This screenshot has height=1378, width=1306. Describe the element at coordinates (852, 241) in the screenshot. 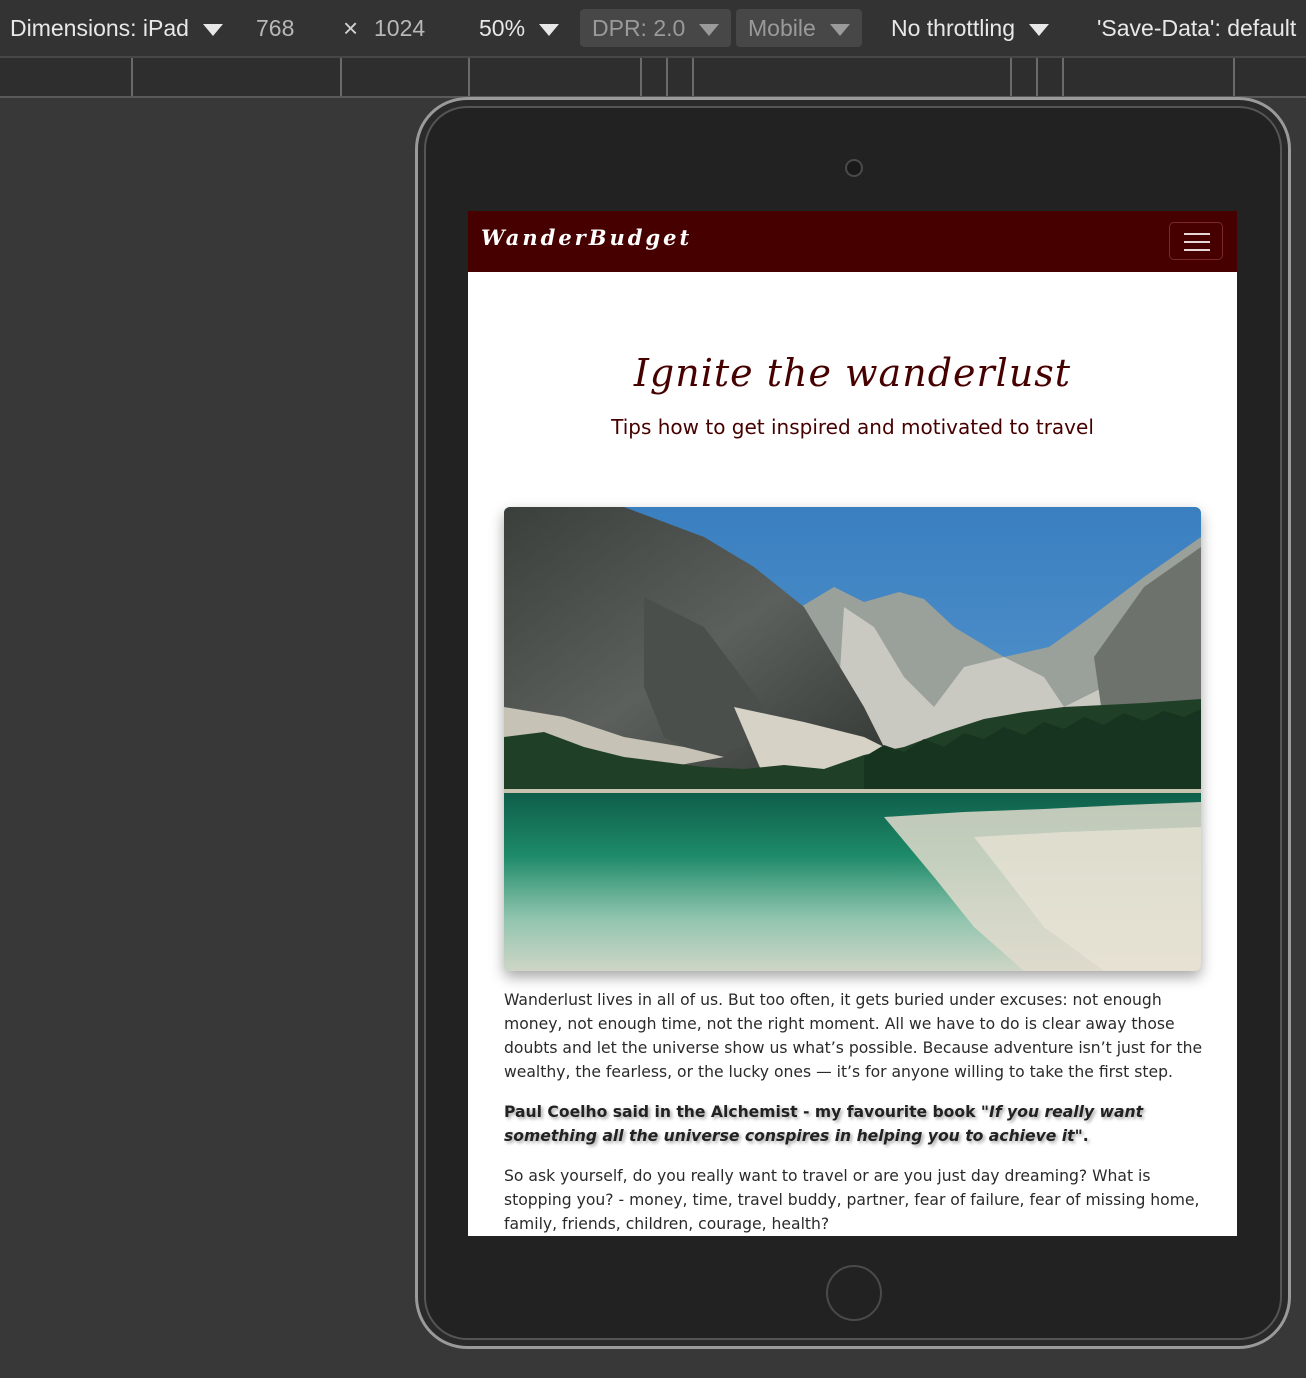

I see `navbar: WanderBudget` at that location.